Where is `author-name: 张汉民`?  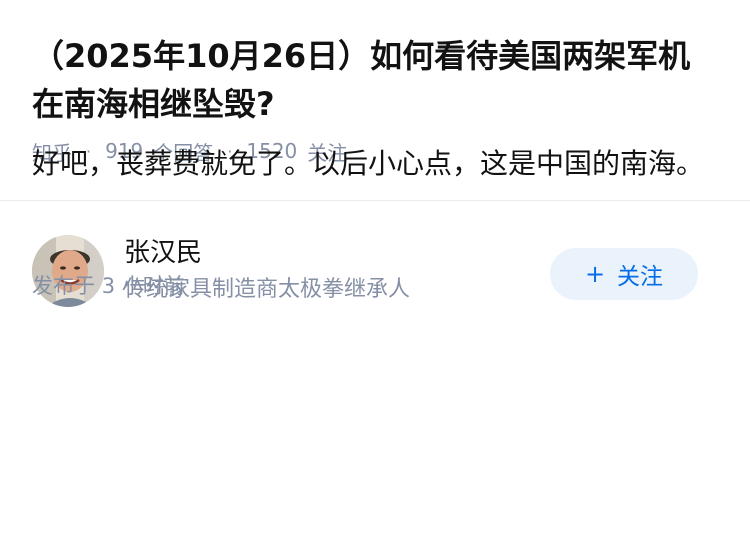 author-name: 张汉民 is located at coordinates (267, 253).